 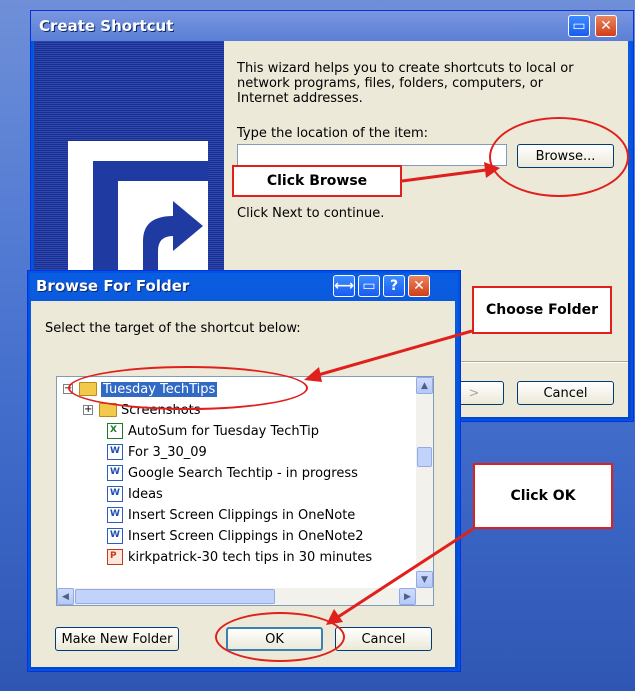 I want to click on tree-item-label: Google Search Techtip - in progress, so click(x=243, y=473).